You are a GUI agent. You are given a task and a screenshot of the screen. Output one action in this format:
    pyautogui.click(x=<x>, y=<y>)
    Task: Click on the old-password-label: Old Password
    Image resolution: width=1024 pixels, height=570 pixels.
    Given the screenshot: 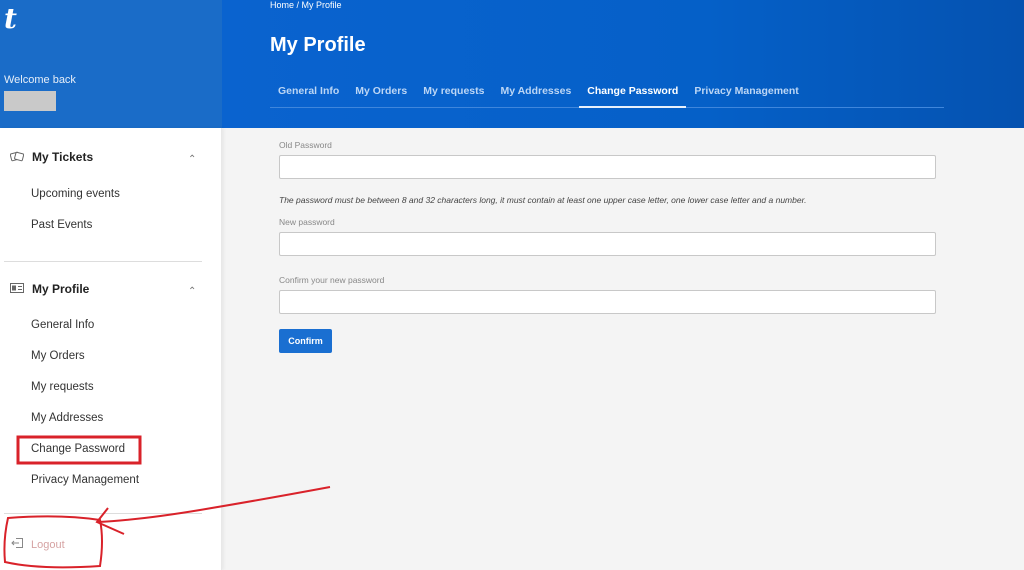 What is the action you would take?
    pyautogui.click(x=305, y=145)
    